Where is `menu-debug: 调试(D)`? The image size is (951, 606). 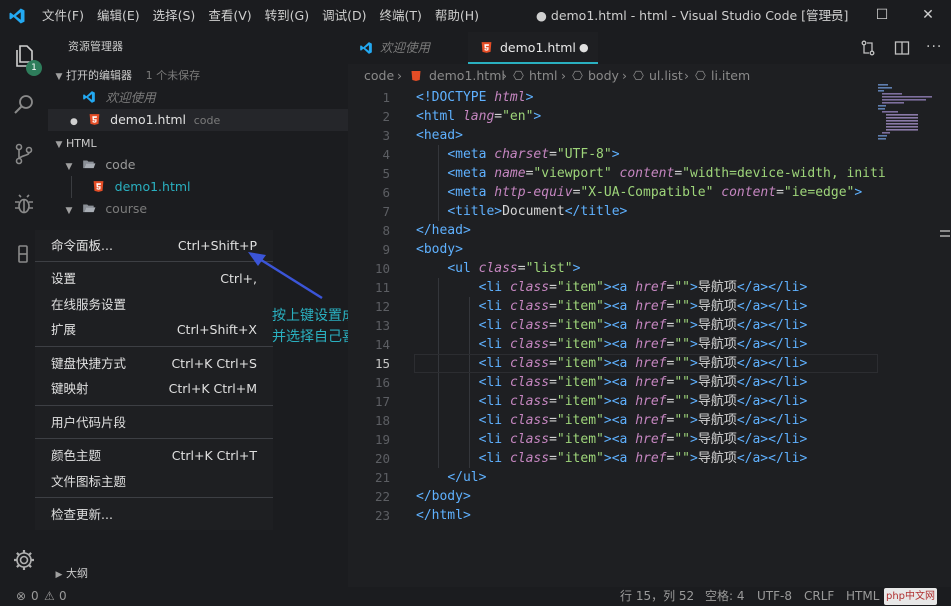
menu-debug: 调试(D) is located at coordinates (344, 16).